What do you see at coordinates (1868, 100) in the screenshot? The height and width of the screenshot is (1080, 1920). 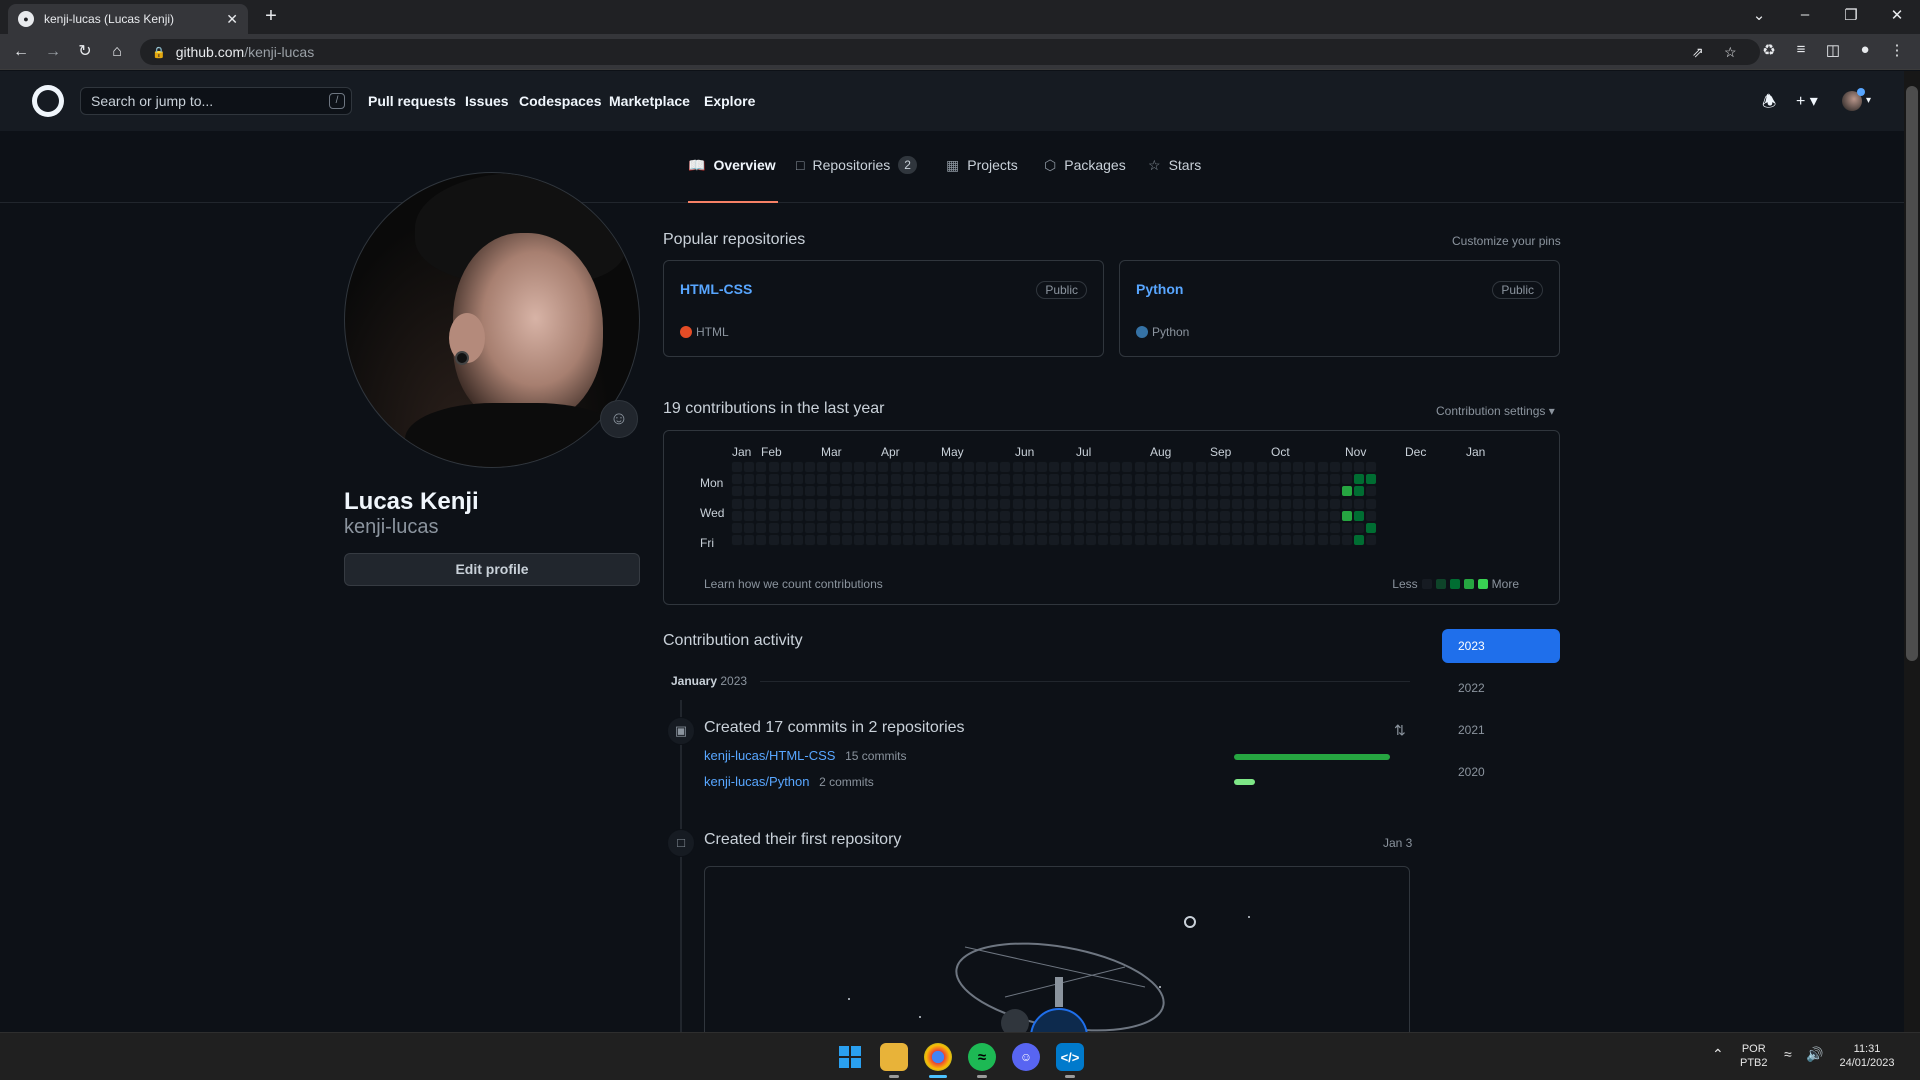 I see `chevron-down-icon: ▾` at bounding box center [1868, 100].